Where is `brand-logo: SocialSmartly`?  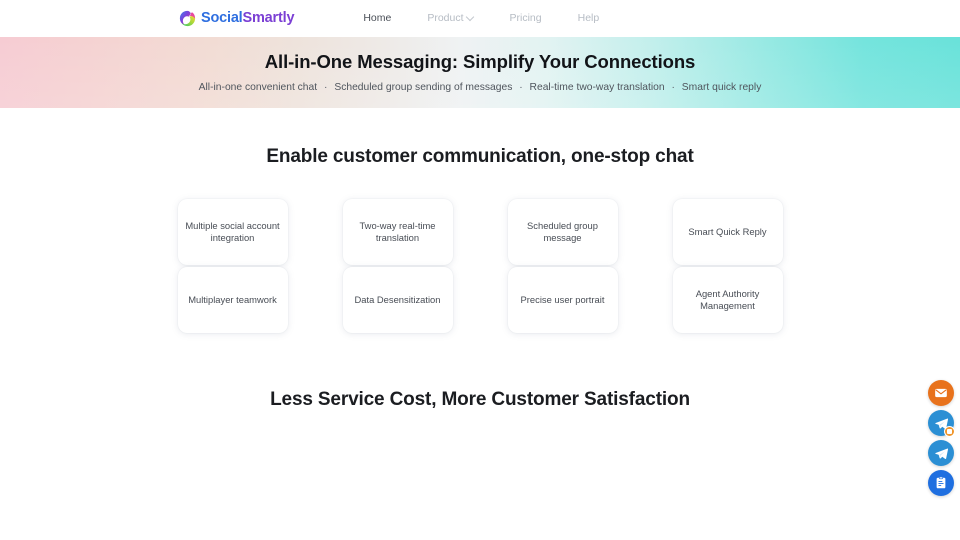
brand-logo: SocialSmartly is located at coordinates (236, 18).